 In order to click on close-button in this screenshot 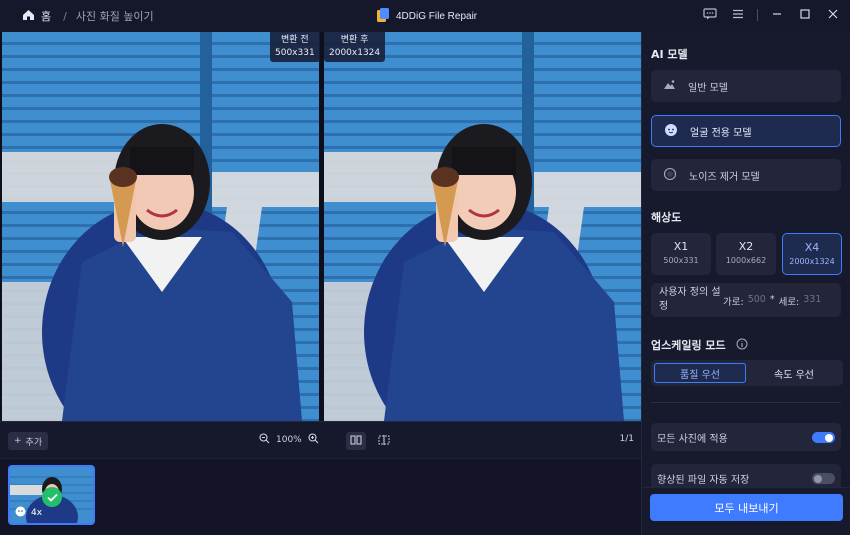, I will do `click(833, 15)`.